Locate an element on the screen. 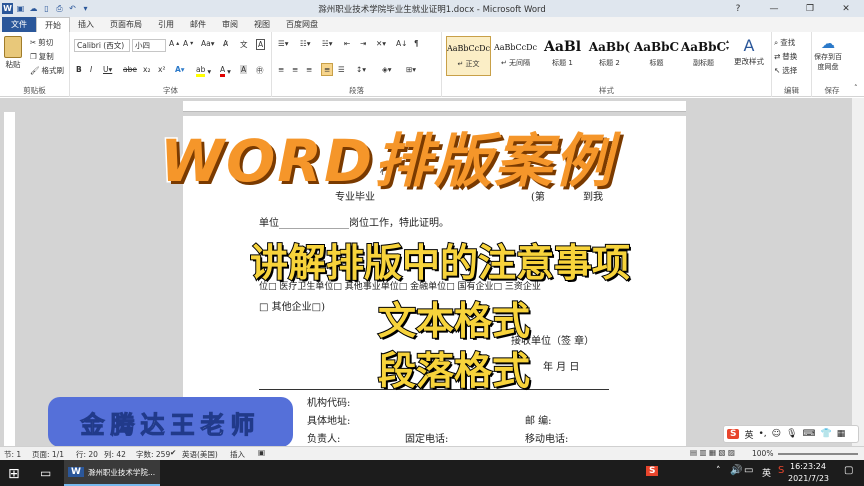 The height and width of the screenshot is (486, 864). network-icon: ▭ is located at coordinates (748, 470).